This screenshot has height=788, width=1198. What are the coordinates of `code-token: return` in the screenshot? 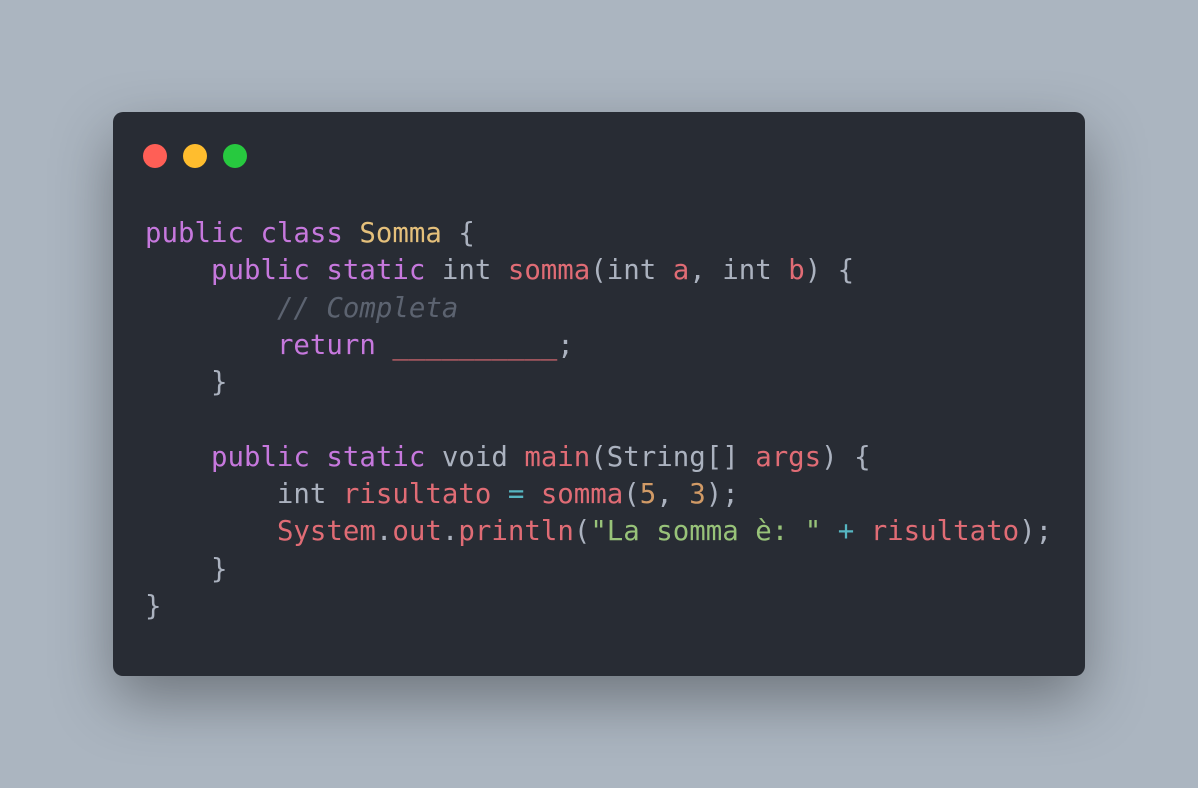 It's located at (326, 345).